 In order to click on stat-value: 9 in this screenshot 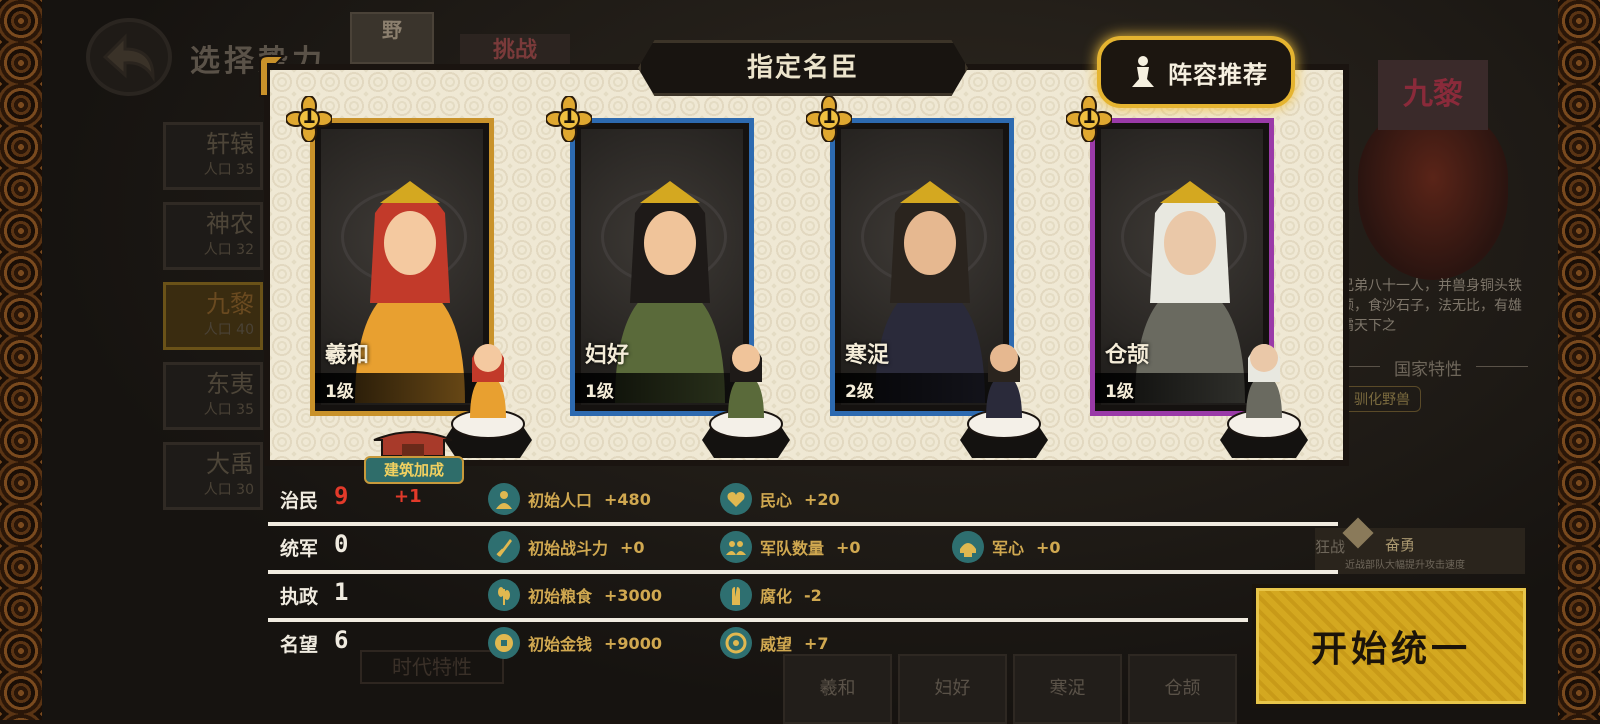, I will do `click(341, 496)`.